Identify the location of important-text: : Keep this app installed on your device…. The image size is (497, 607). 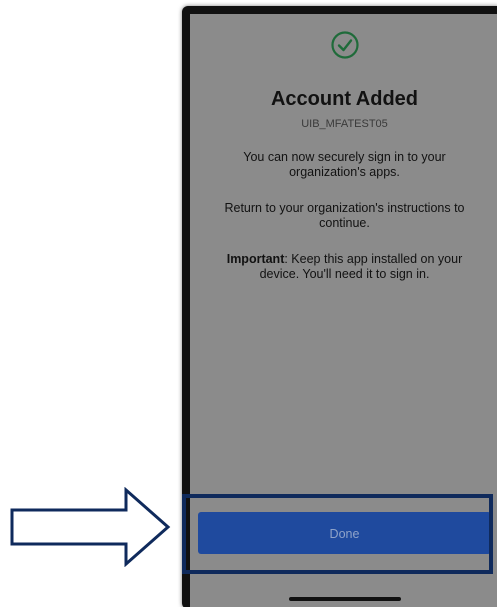
(361, 266).